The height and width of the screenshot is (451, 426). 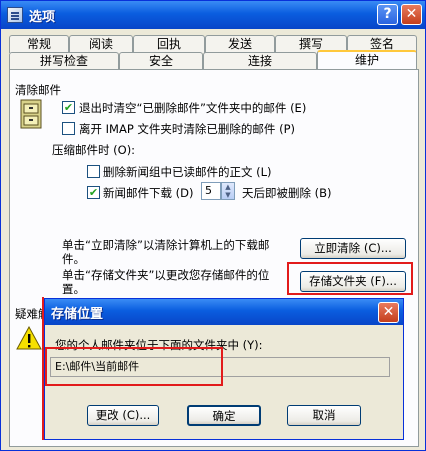 I want to click on empty-deleted-label: 退出时清空“已删除邮件”文件夹中的邮件 (E), so click(x=193, y=108).